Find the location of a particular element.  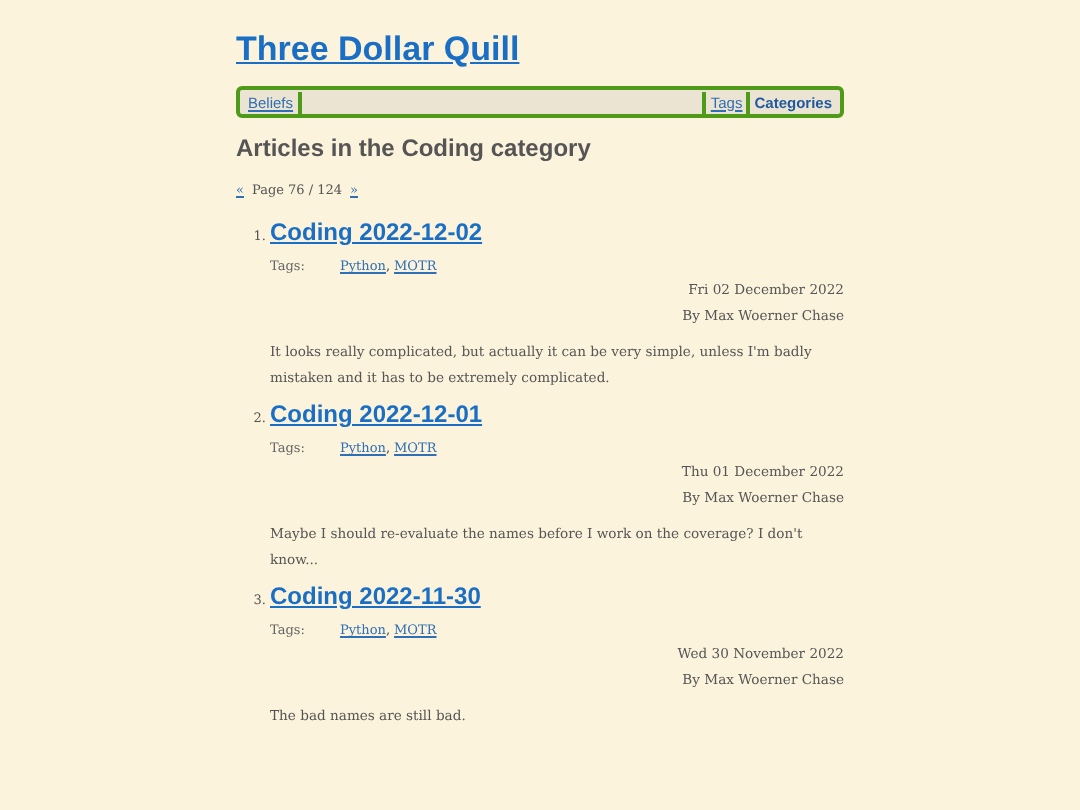

article-title-link: Coding 2022-11-30 is located at coordinates (375, 596).